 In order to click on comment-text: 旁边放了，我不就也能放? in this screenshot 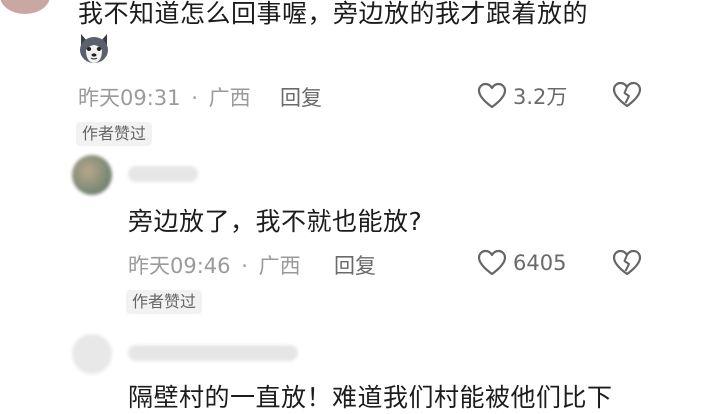, I will do `click(275, 221)`.